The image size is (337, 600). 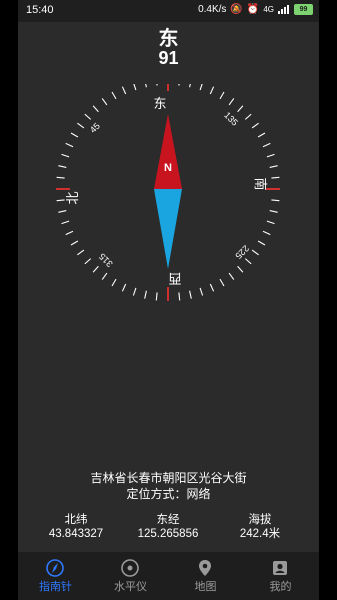 I want to click on bottom-tab-bar: 指南针 水平仪 地图 我的, so click(x=168, y=576).